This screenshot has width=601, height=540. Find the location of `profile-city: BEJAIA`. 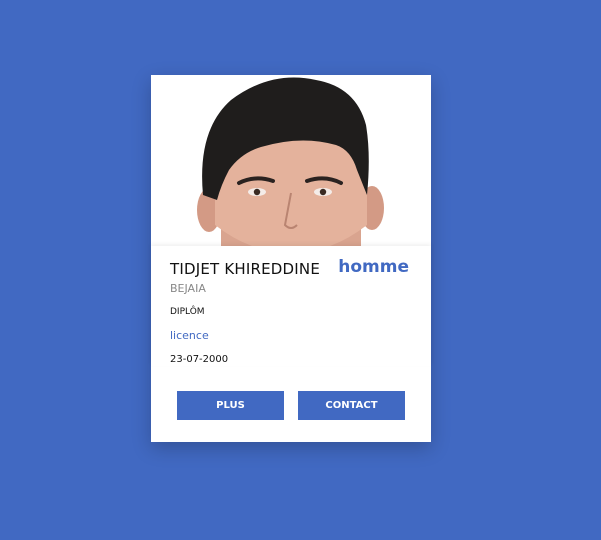

profile-city: BEJAIA is located at coordinates (188, 288).